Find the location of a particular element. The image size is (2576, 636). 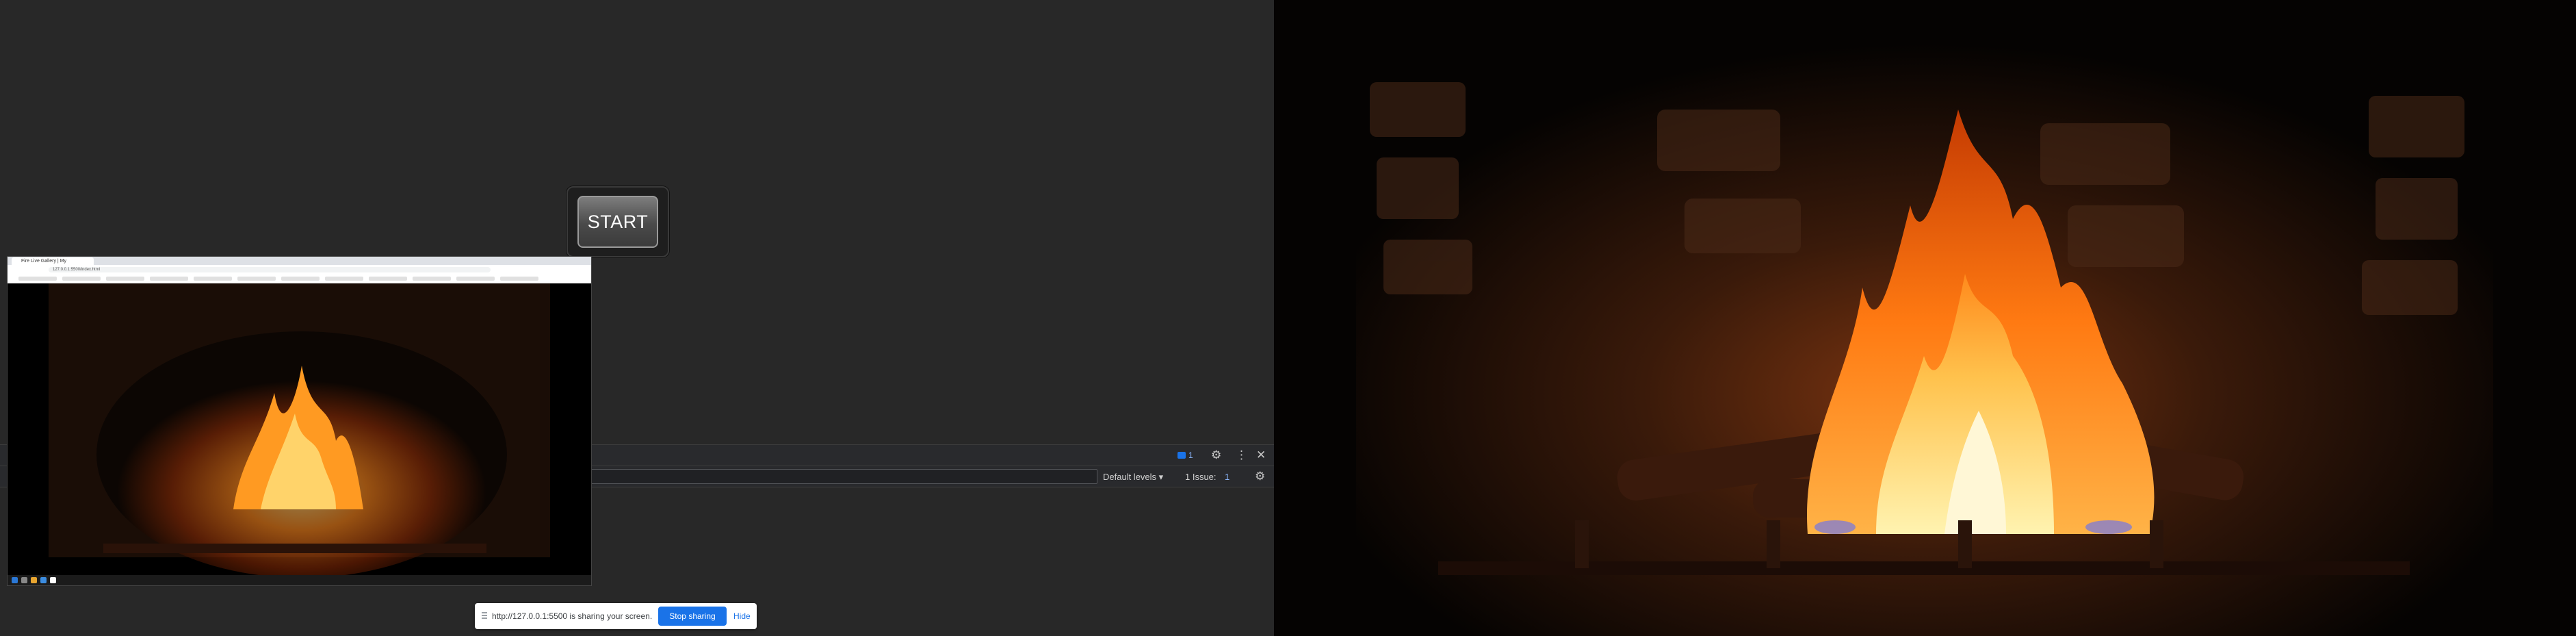

thumb-url: 127.0.0.1:5500/index.html is located at coordinates (270, 269).